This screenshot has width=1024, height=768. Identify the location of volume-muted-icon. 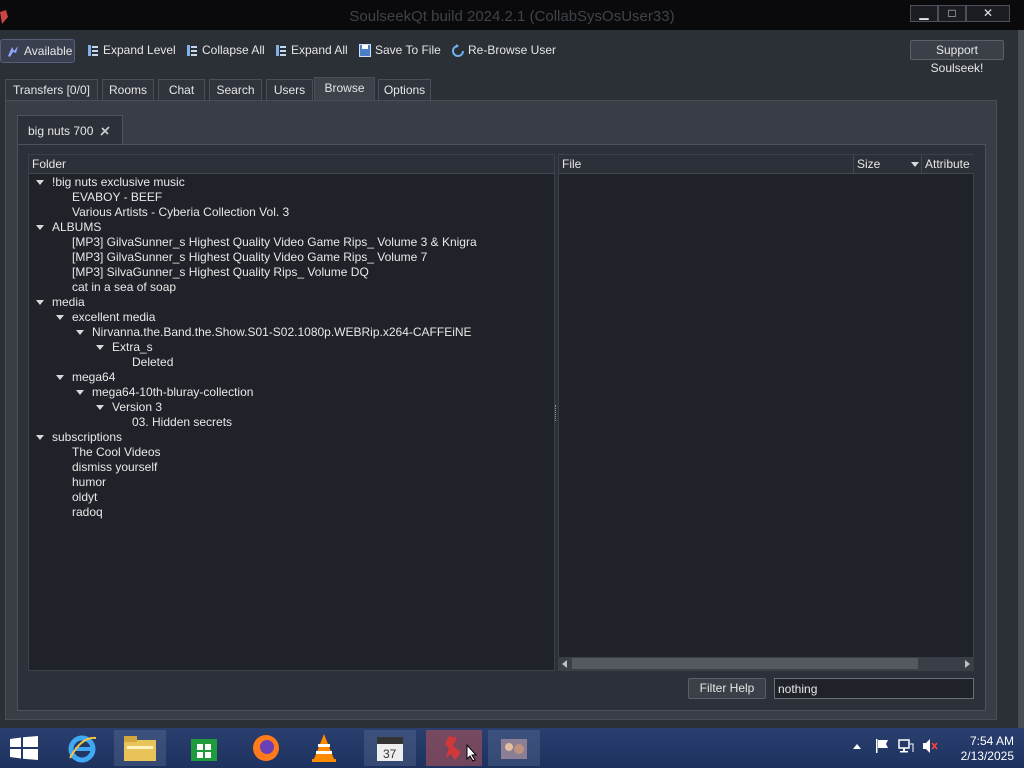
(930, 746).